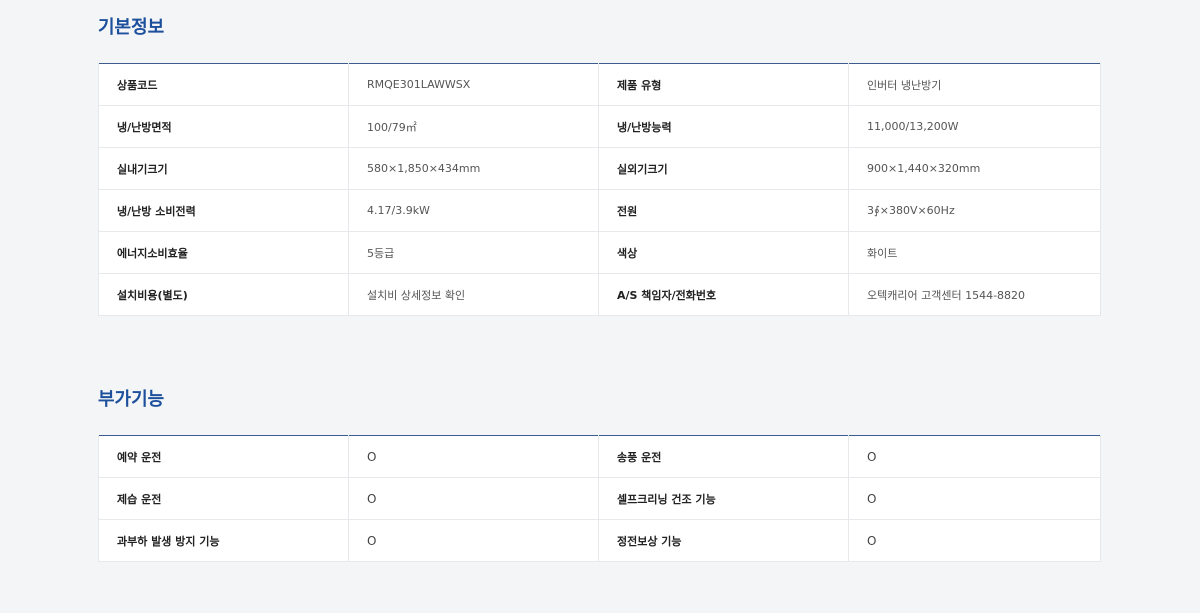  Describe the element at coordinates (974, 294) in the screenshot. I see `spec-value: 오텍캐리어 고객센터 1544-8820` at that location.